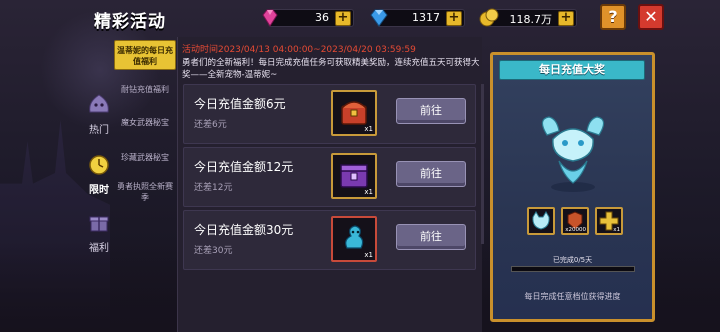 This screenshot has height=332, width=720. What do you see at coordinates (329, 177) in the screenshot?
I see `task-row: 今日充值金额12元 还差12元 x1 前往` at bounding box center [329, 177].